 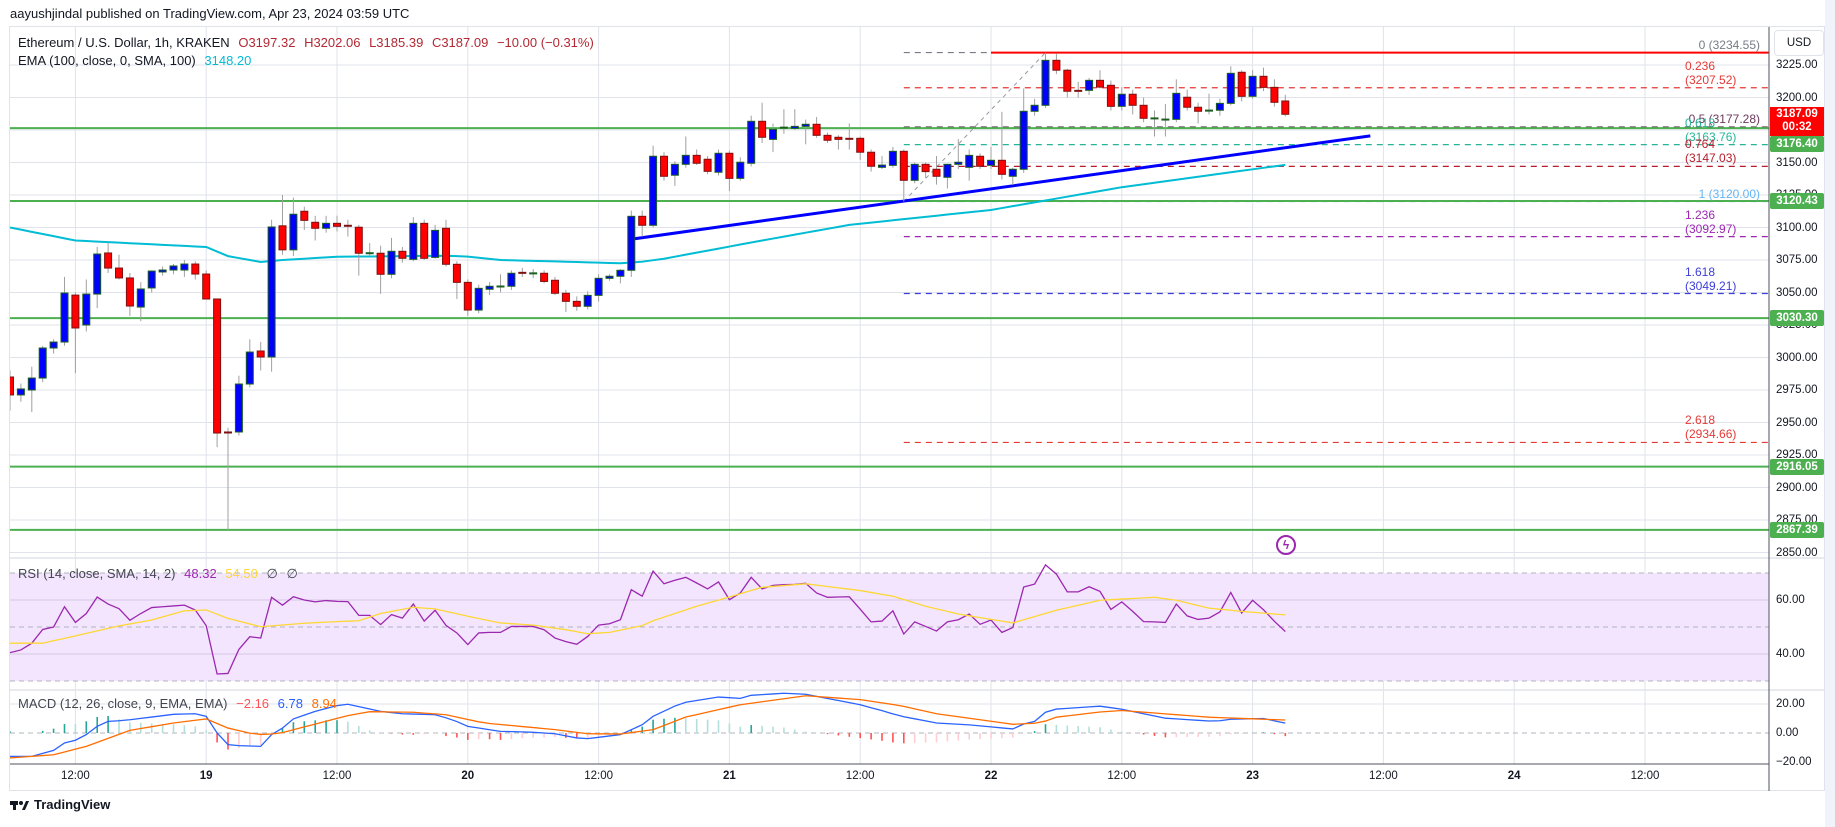 What do you see at coordinates (1286, 545) in the screenshot?
I see `lightning-event-icon: ϟ` at bounding box center [1286, 545].